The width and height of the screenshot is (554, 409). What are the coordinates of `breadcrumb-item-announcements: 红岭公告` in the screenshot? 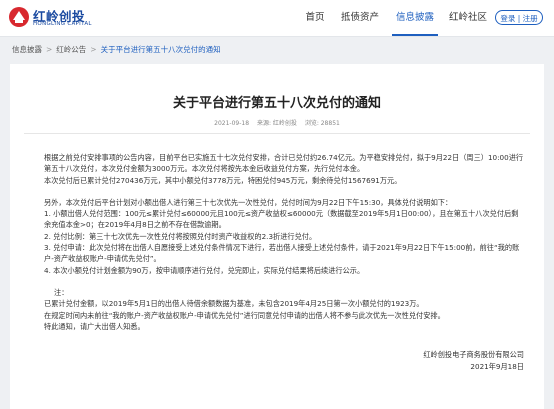 It's located at (71, 49).